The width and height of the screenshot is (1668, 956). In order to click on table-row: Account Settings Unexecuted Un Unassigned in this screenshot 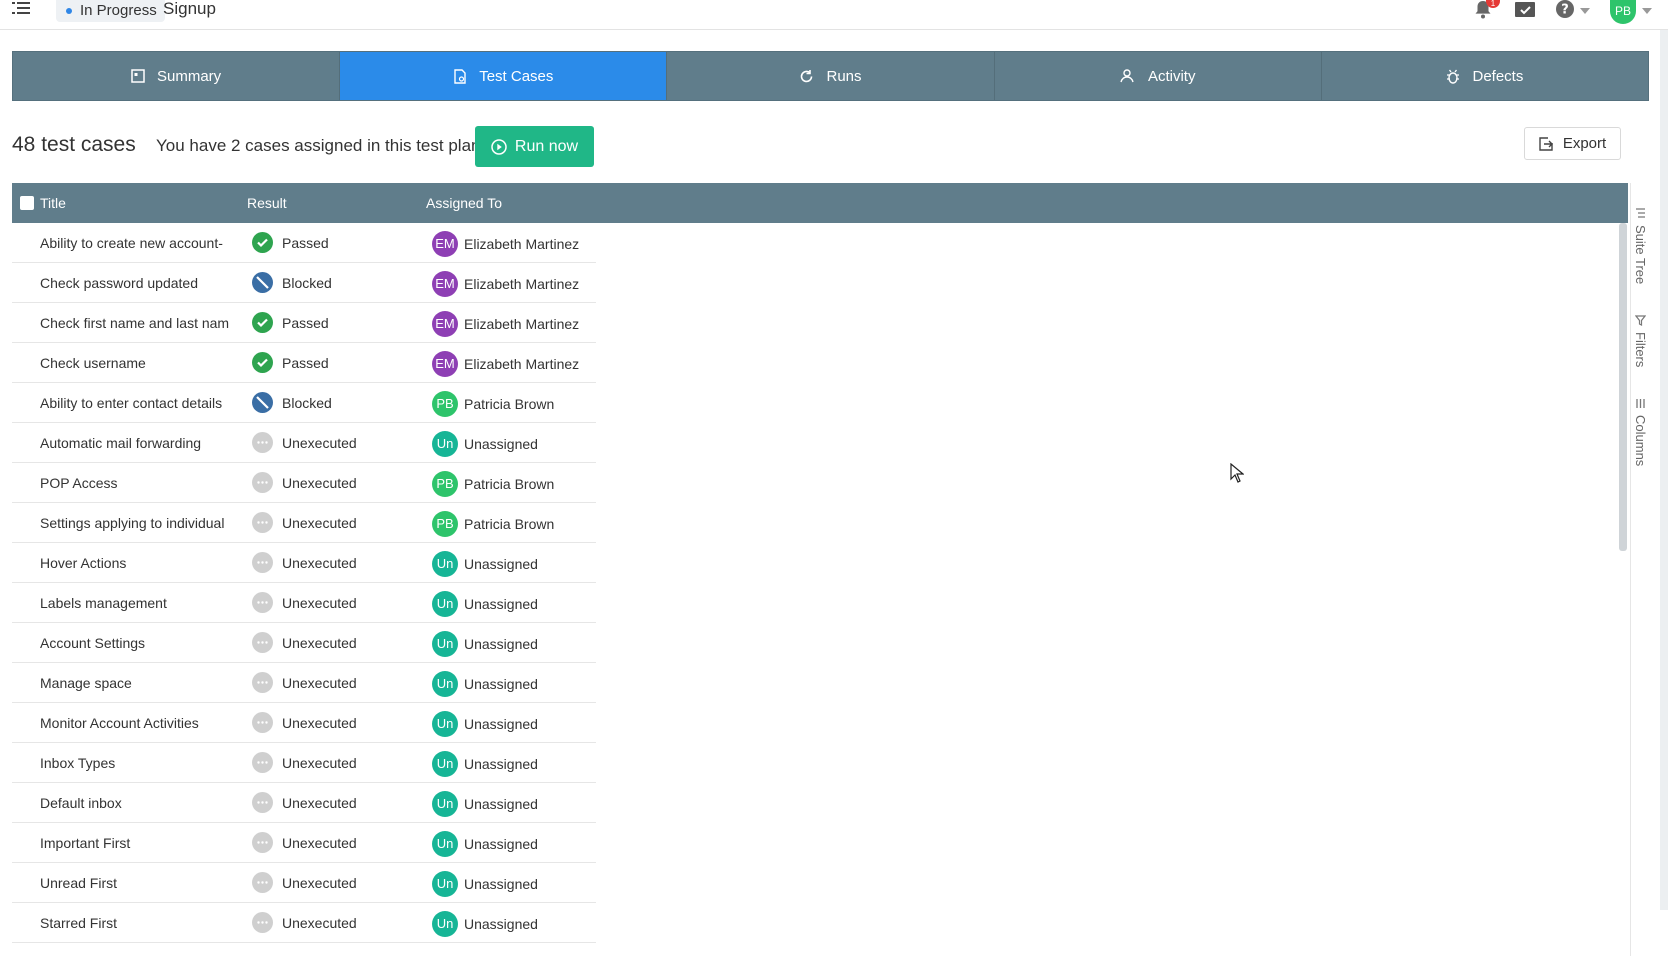, I will do `click(304, 643)`.